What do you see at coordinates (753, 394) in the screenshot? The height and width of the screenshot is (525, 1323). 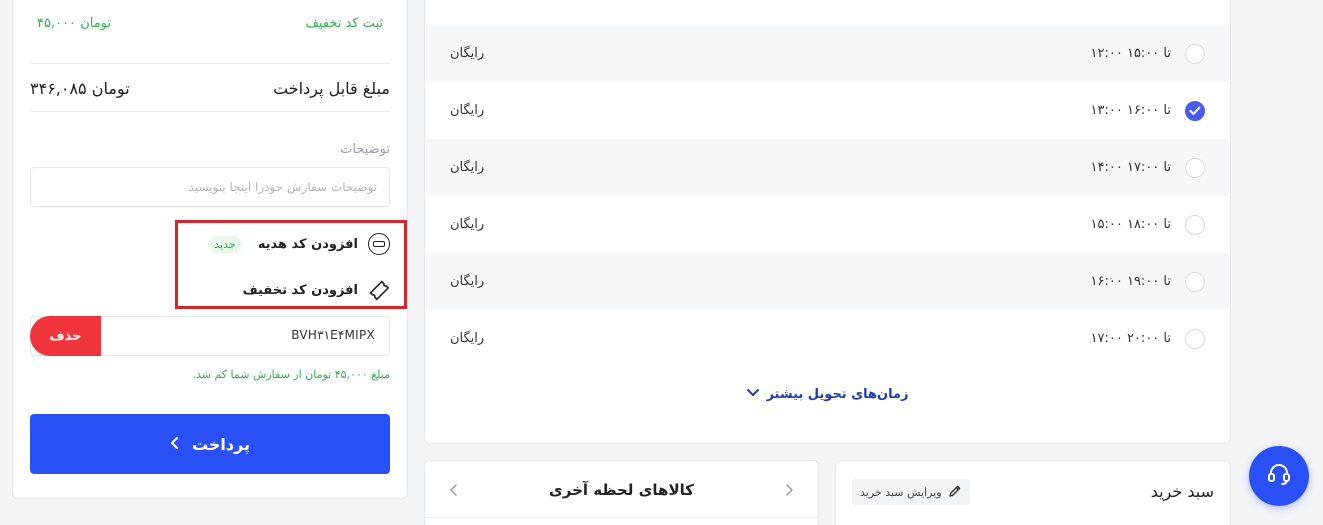 I see `chevron-down-icon` at bounding box center [753, 394].